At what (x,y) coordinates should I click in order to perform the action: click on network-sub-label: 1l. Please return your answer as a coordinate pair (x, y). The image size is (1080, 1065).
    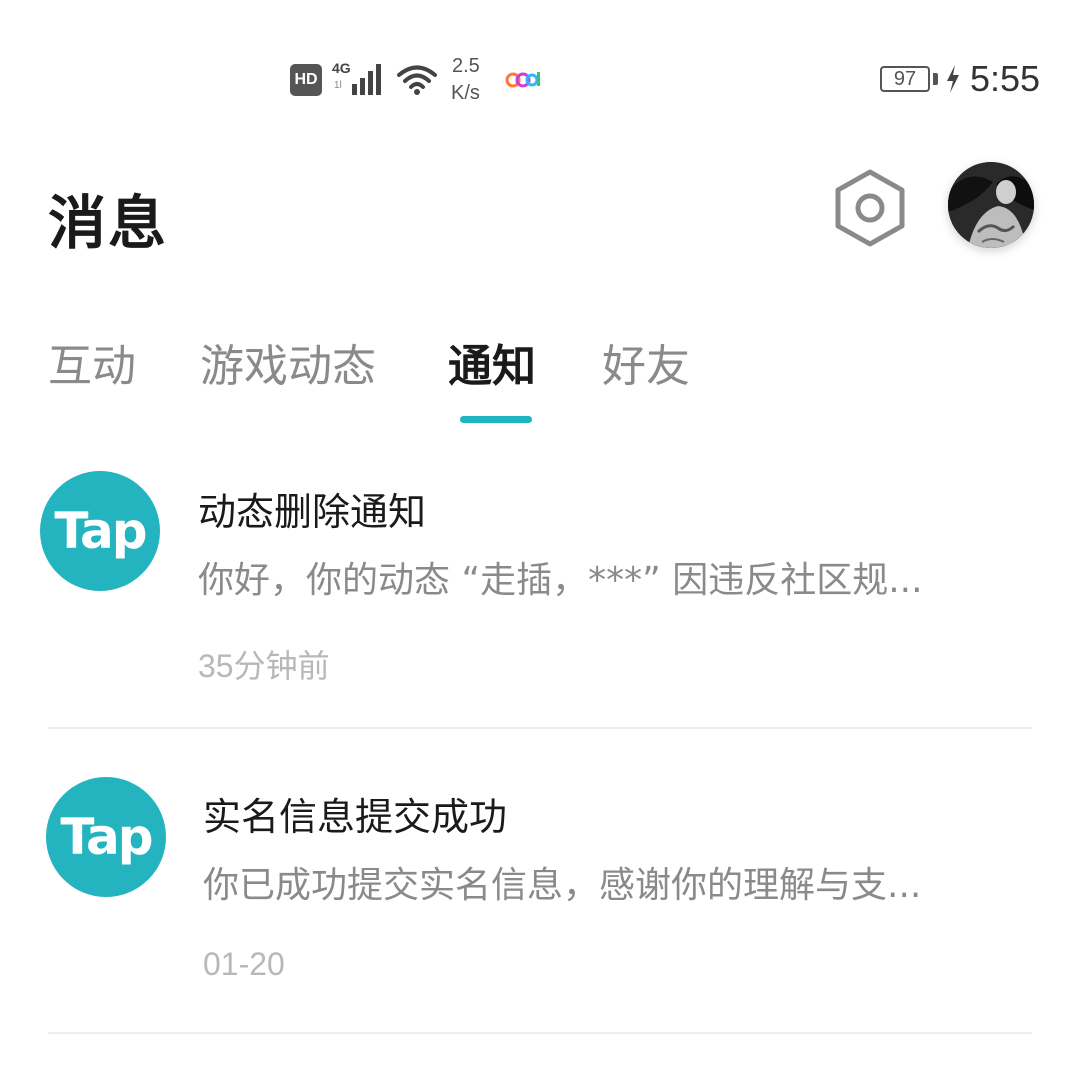
    Looking at the image, I should click on (338, 85).